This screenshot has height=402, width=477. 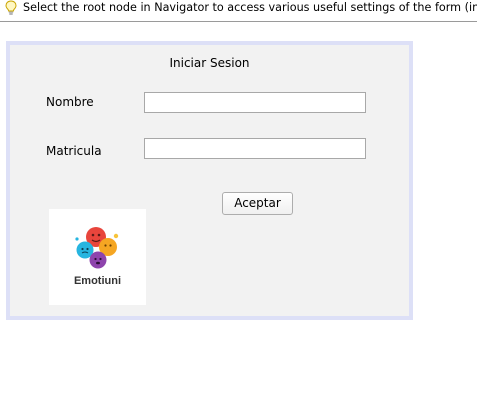 I want to click on form-title: Iniciar Sesion, so click(x=209, y=63).